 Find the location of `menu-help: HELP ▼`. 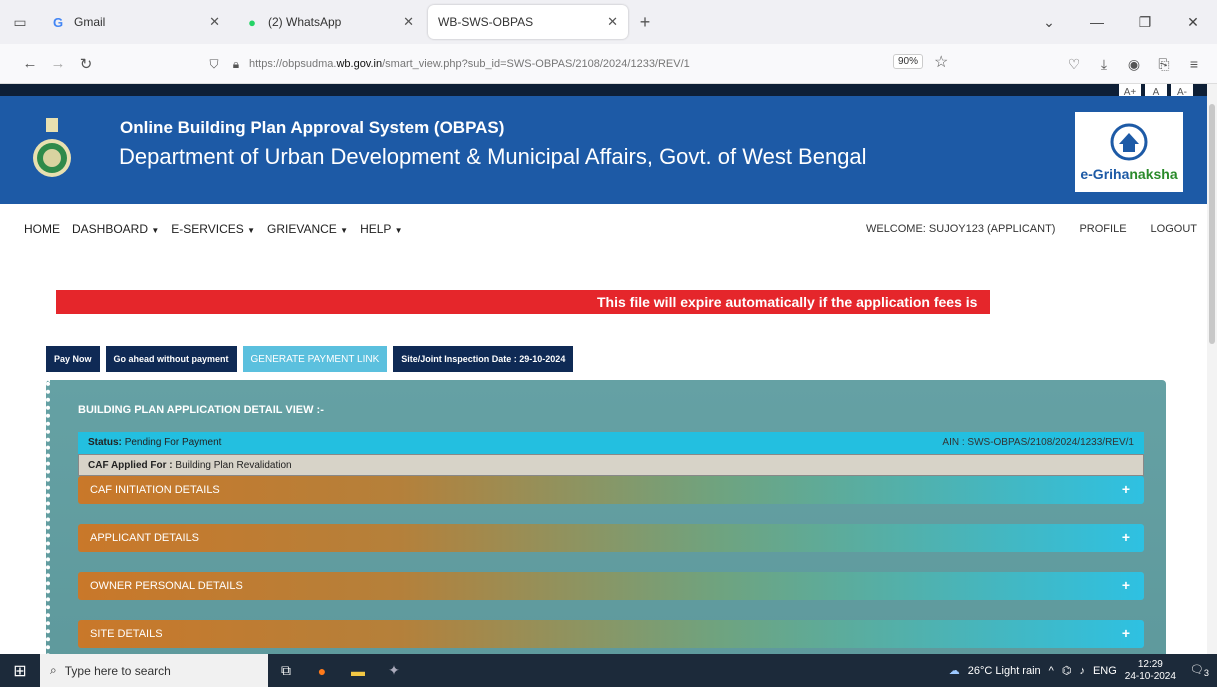

menu-help: HELP ▼ is located at coordinates (381, 229).